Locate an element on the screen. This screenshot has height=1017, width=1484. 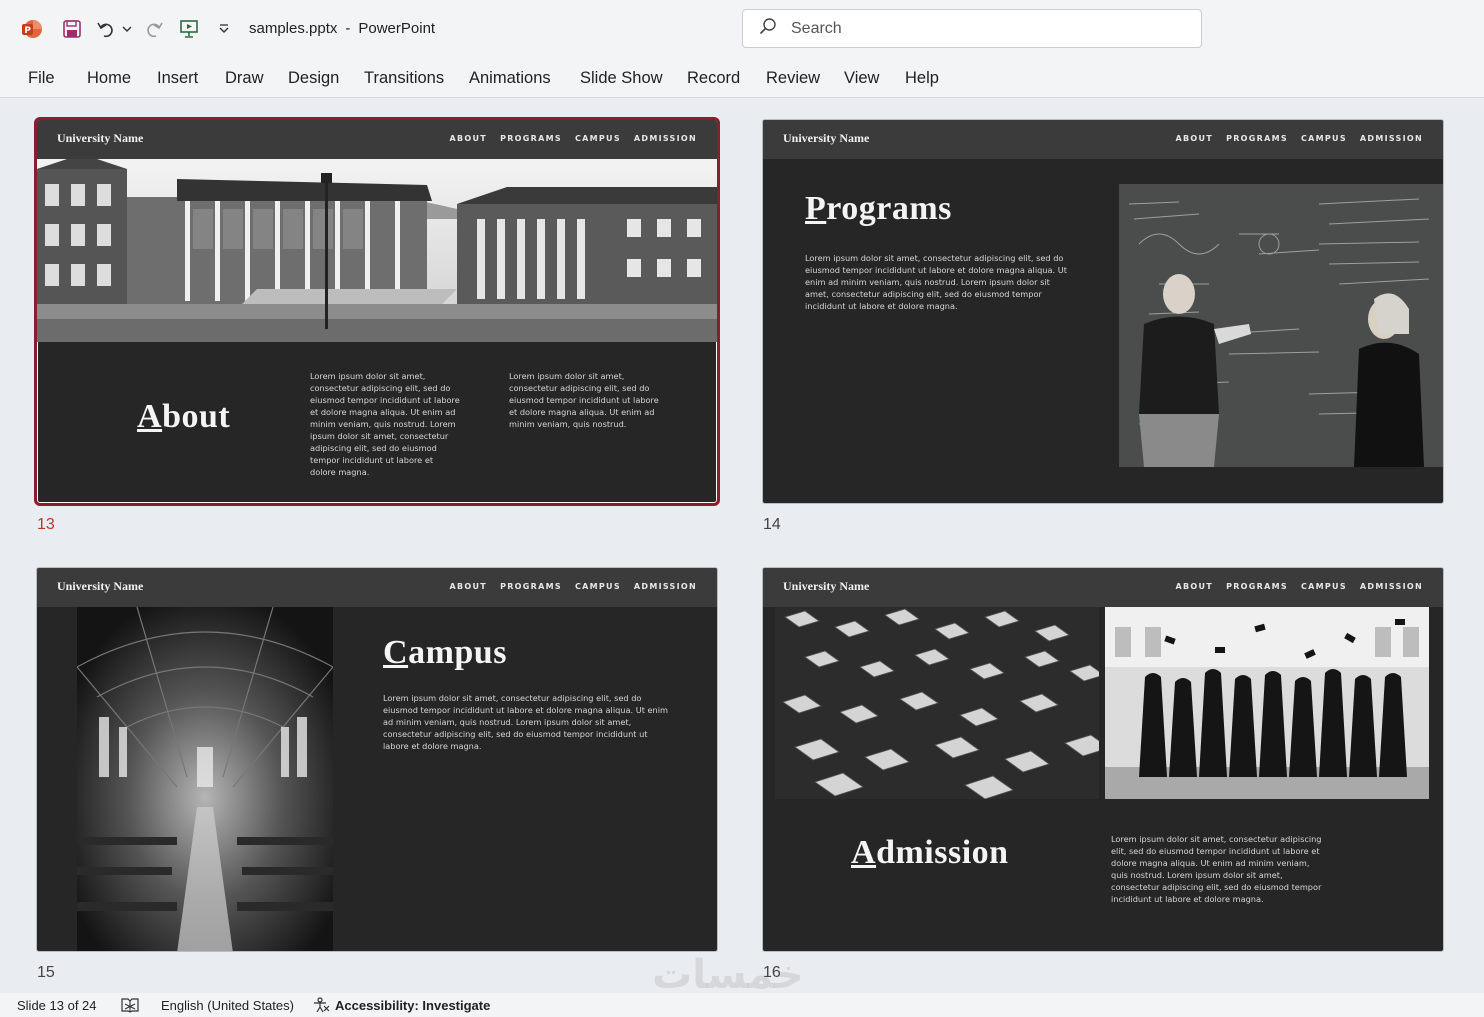
library-hall-photo is located at coordinates (205, 779).